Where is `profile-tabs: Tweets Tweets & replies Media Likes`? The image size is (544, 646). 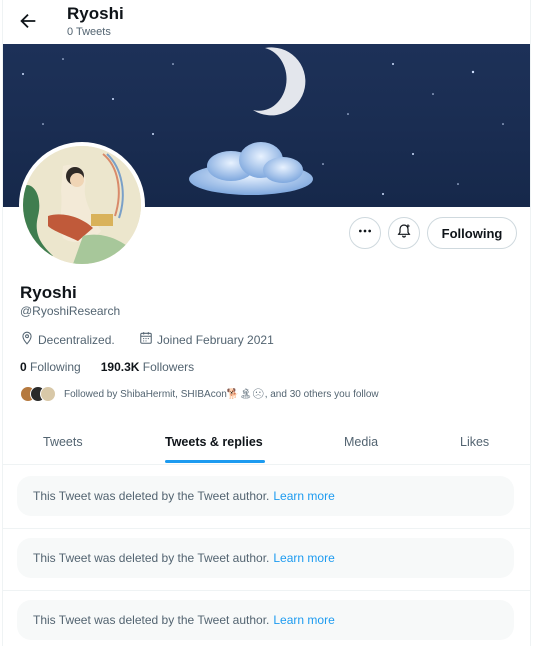
profile-tabs: Tweets Tweets & replies Media Likes is located at coordinates (266, 442).